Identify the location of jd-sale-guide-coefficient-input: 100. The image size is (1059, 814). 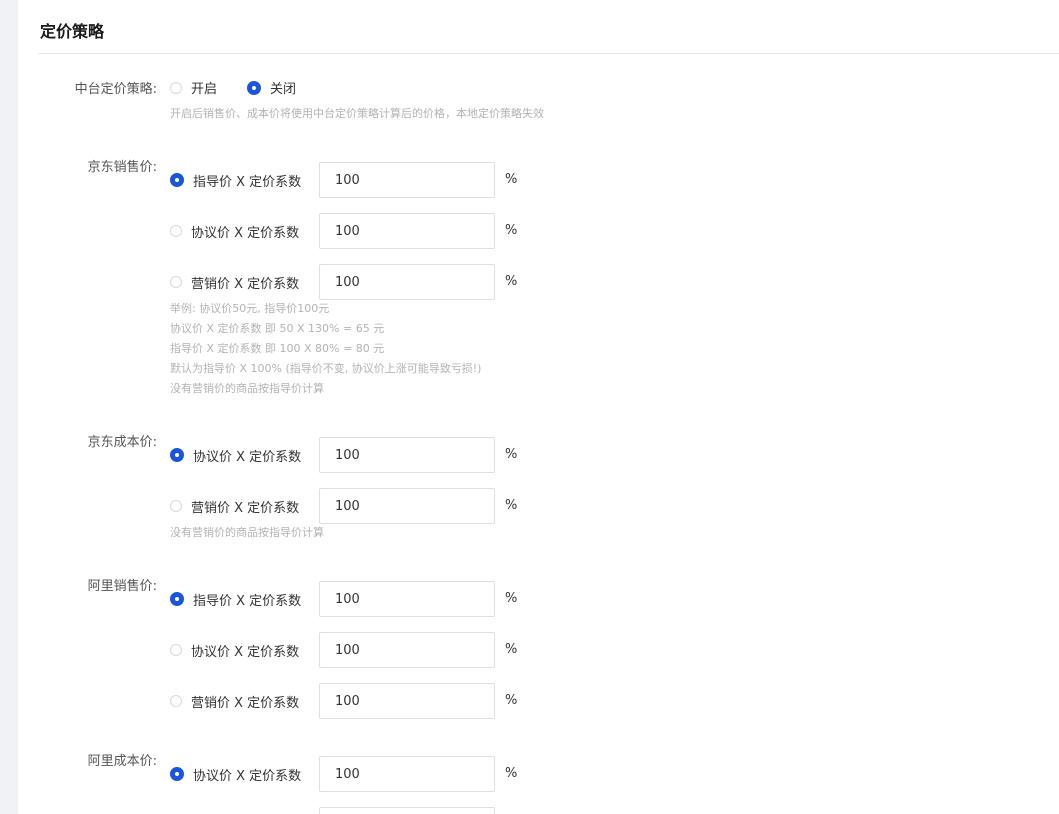
(407, 180).